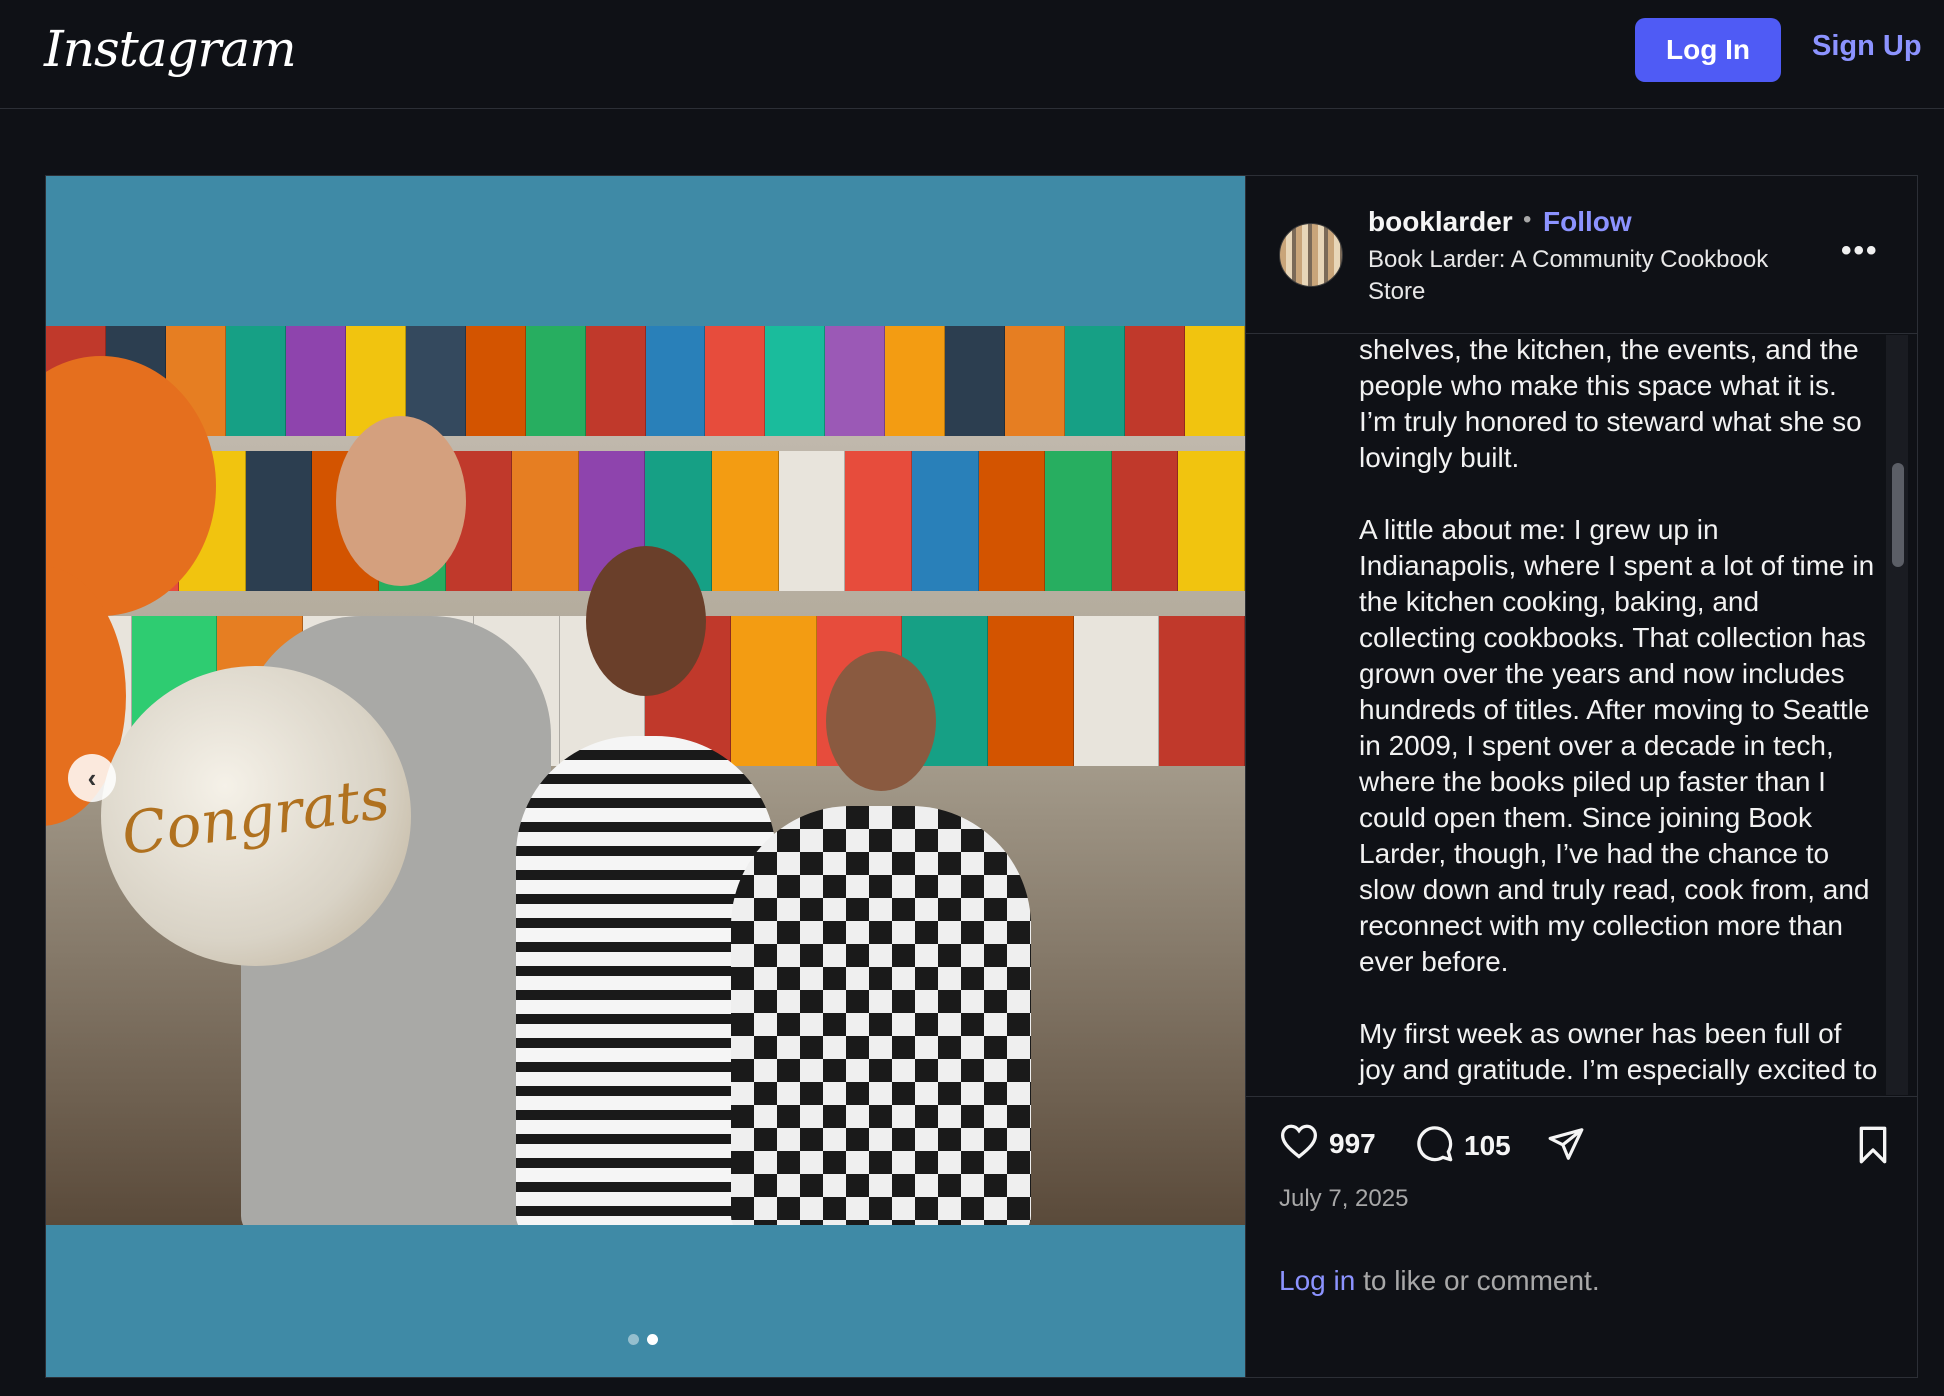 The height and width of the screenshot is (1396, 1944). I want to click on share-icon, so click(1566, 1146).